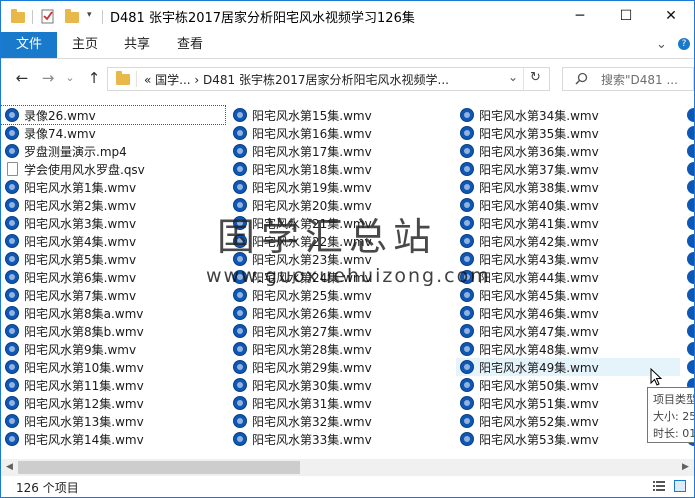 The image size is (695, 498). Describe the element at coordinates (113, 169) in the screenshot. I see `file-item: 学会使用风水罗盘.qsv` at that location.